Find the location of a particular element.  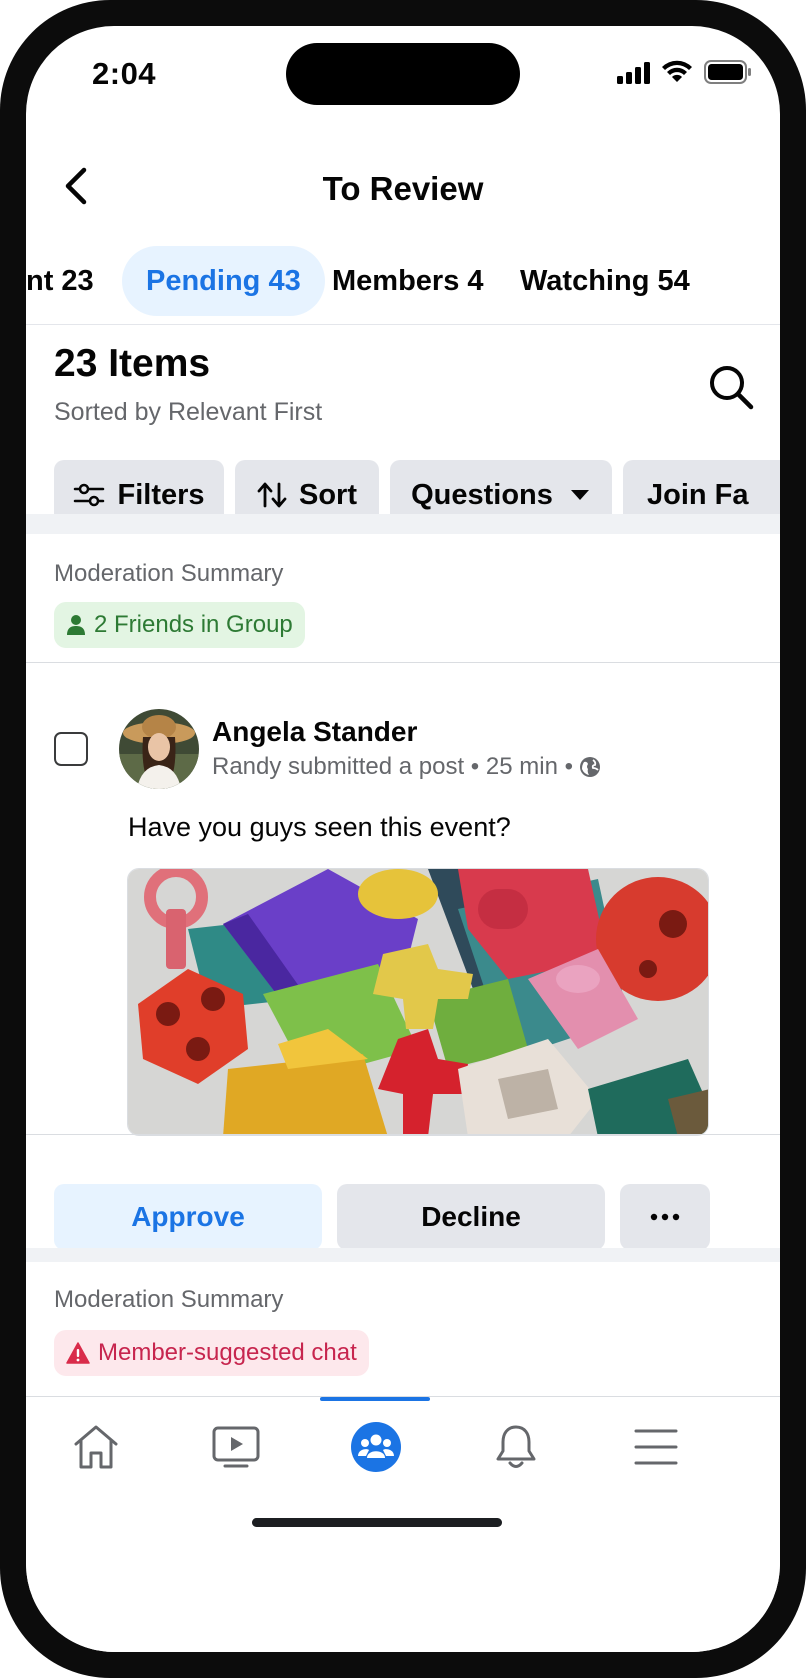

page-title: To Review is located at coordinates (403, 188).